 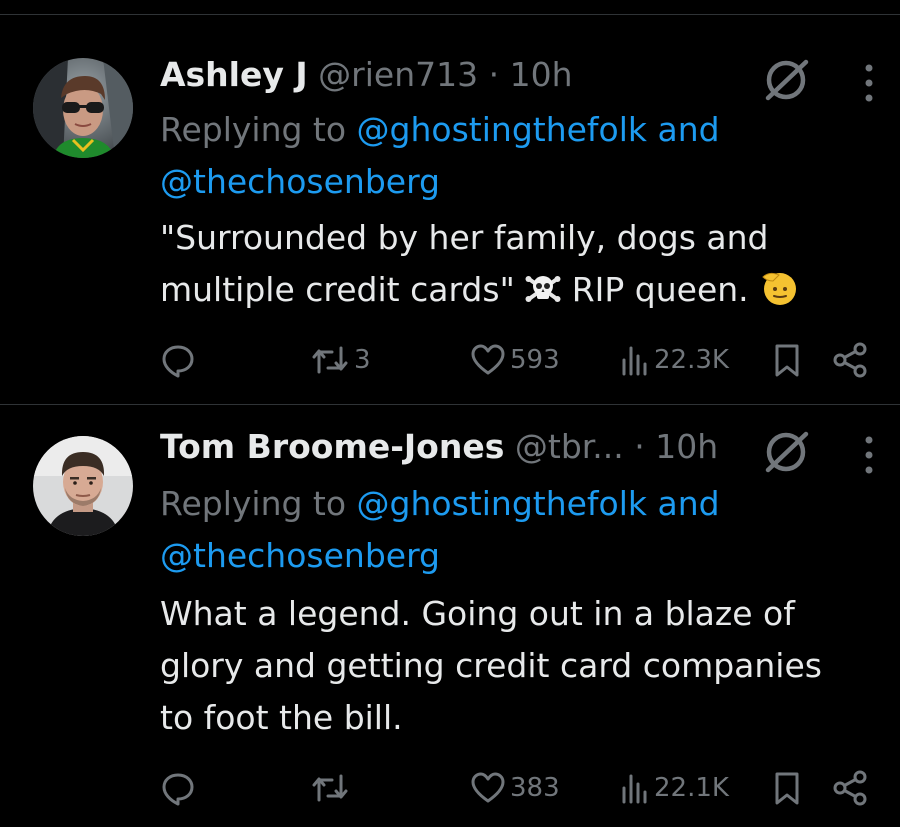 What do you see at coordinates (535, 360) in the screenshot?
I see `like-count: 593` at bounding box center [535, 360].